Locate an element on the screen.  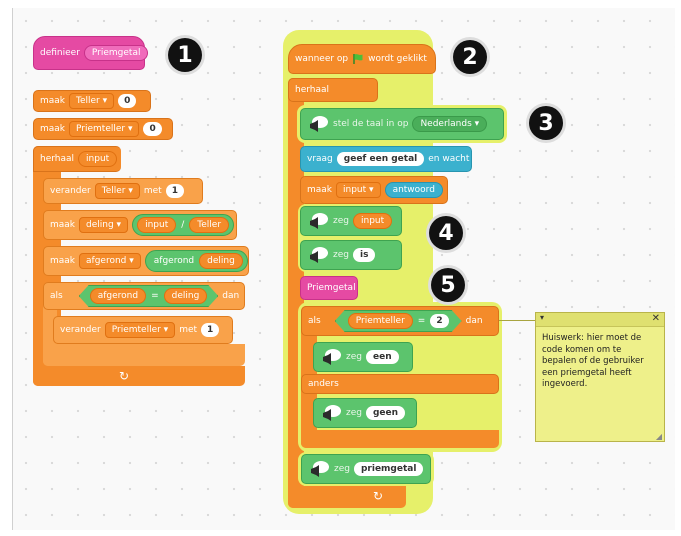
if-else-footer is located at coordinates (400, 439).